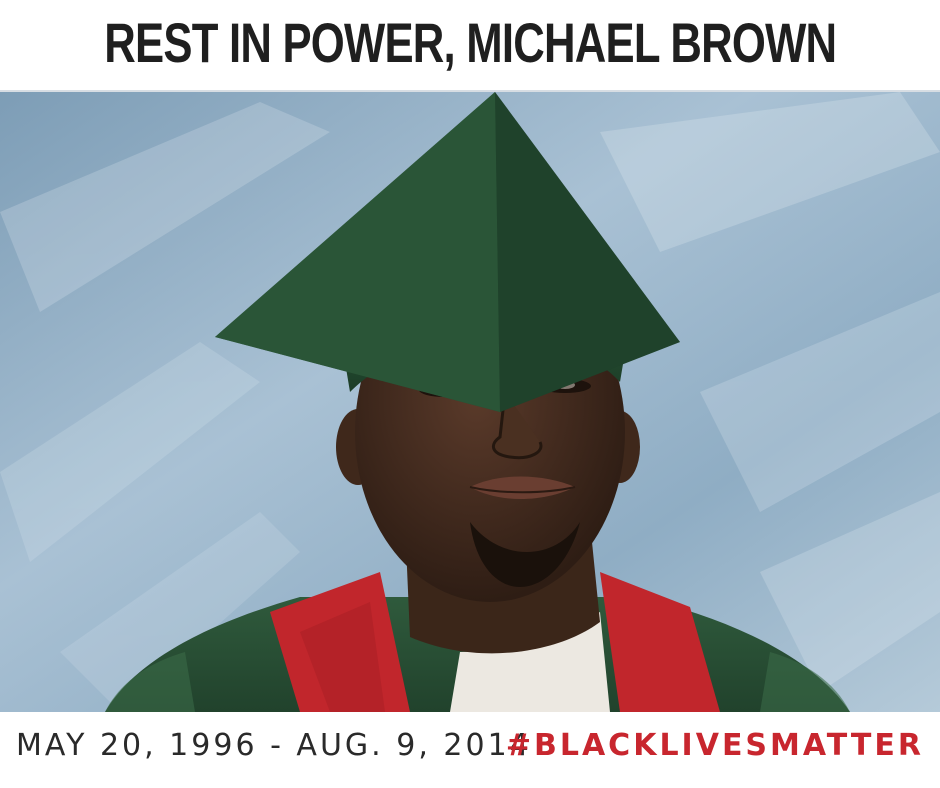 The image size is (940, 788). What do you see at coordinates (470, 42) in the screenshot?
I see `page-title: REST IN POWER, MICHAEL BROWN` at bounding box center [470, 42].